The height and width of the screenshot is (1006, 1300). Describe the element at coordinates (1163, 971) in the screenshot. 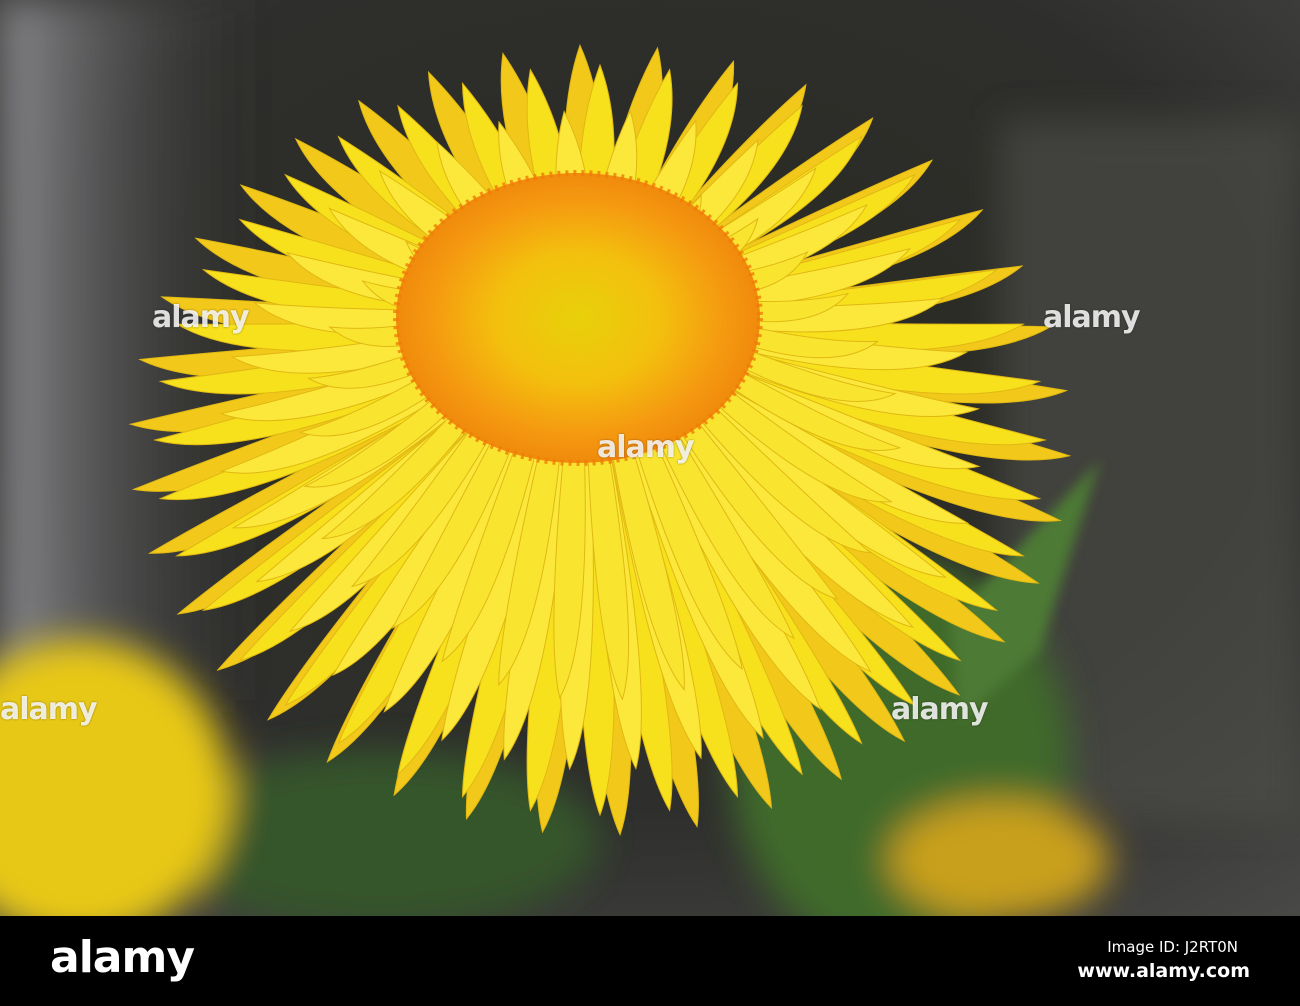

I see `site-url: www.alamy.com` at that location.